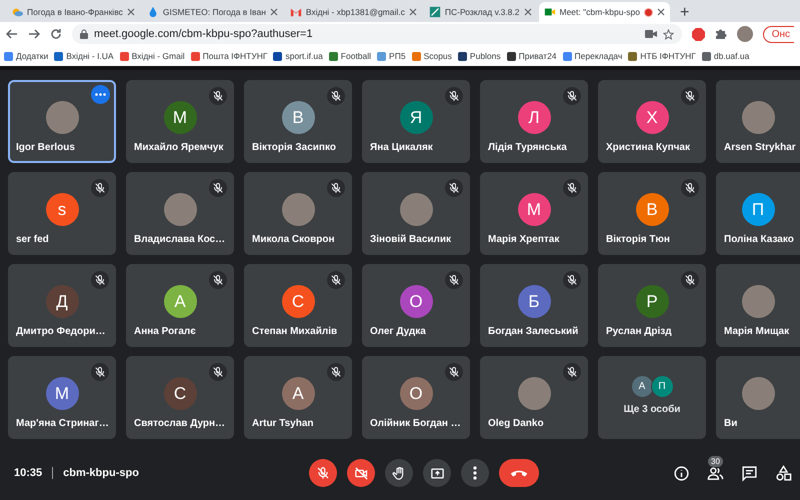  What do you see at coordinates (534, 117) in the screenshot?
I see `avatar-initial: Л` at bounding box center [534, 117].